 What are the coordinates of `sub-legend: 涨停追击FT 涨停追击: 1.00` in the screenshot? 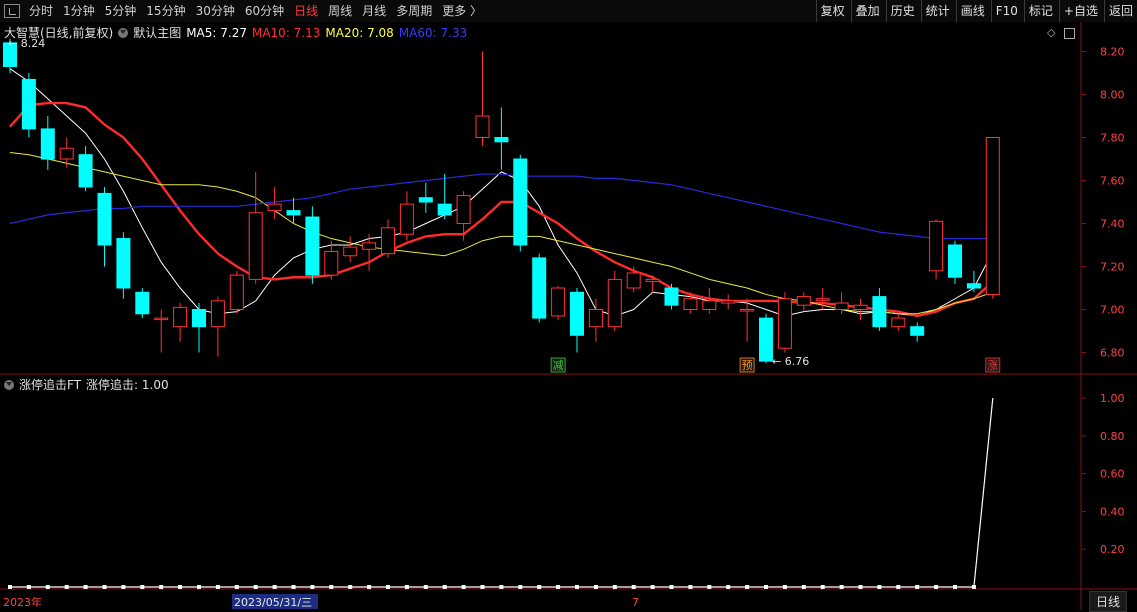 It's located at (89, 384).